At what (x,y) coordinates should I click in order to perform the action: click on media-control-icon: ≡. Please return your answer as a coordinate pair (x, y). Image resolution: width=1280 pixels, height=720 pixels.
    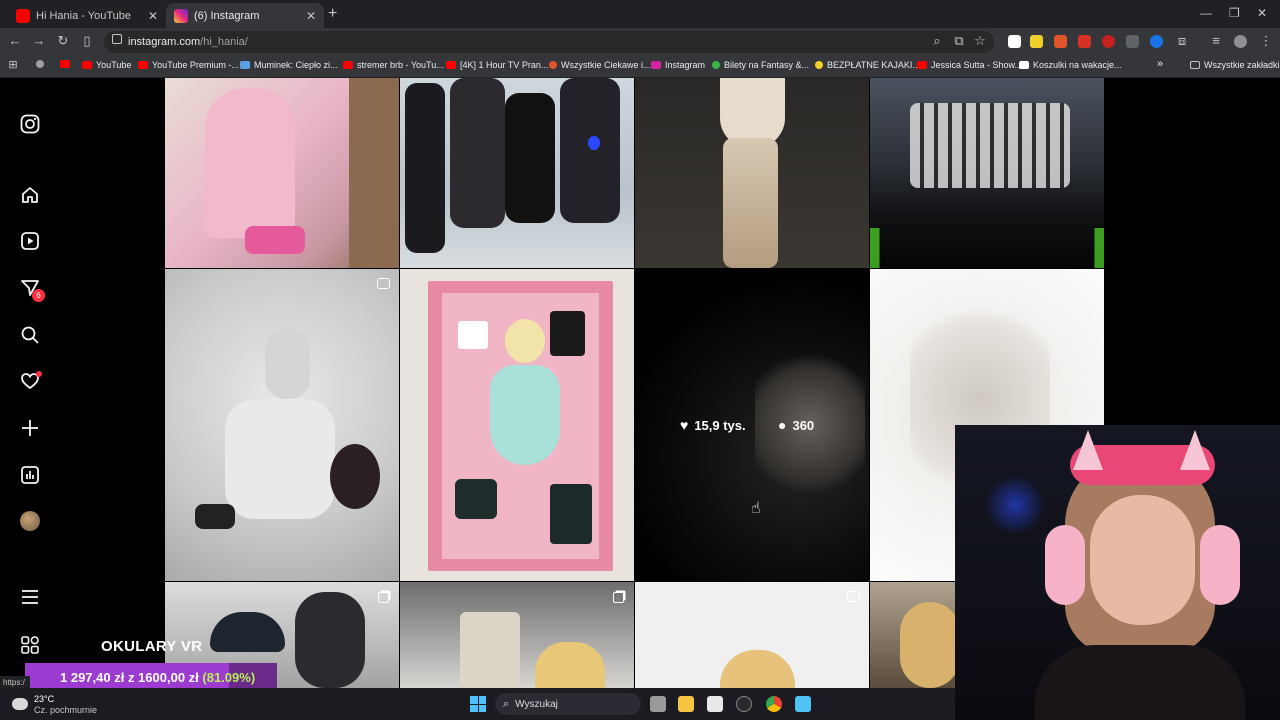
    Looking at the image, I should click on (1216, 40).